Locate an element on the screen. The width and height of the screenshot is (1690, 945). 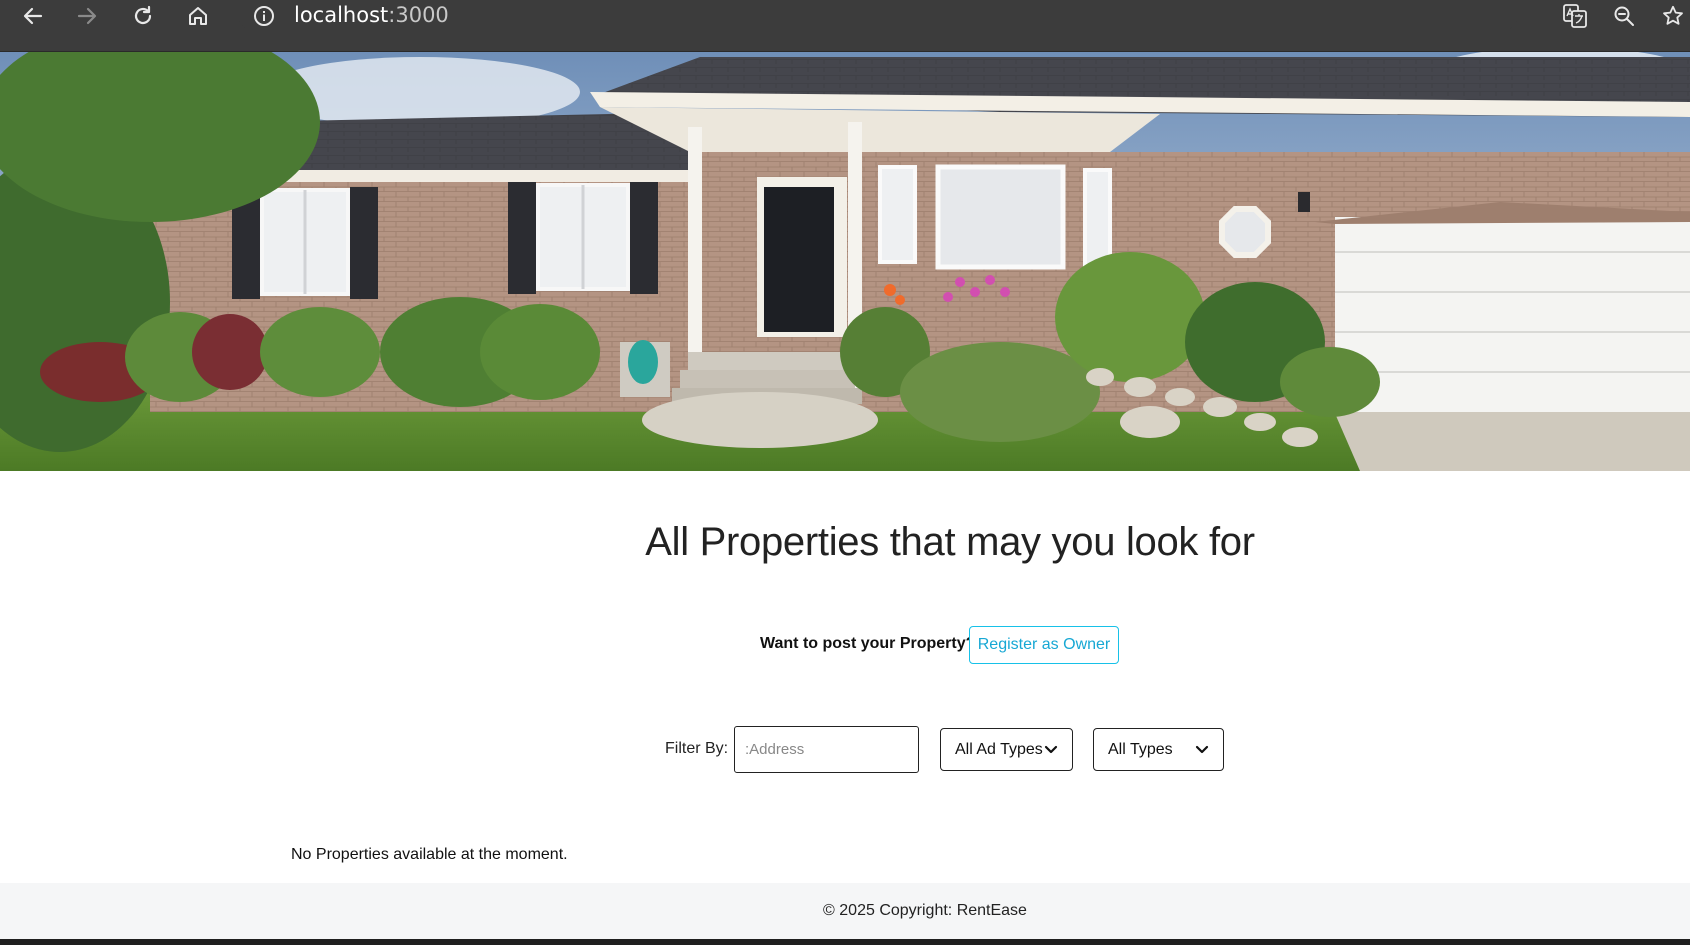
filter-bar: Filter By: All Ad Types All Types is located at coordinates (845, 750).